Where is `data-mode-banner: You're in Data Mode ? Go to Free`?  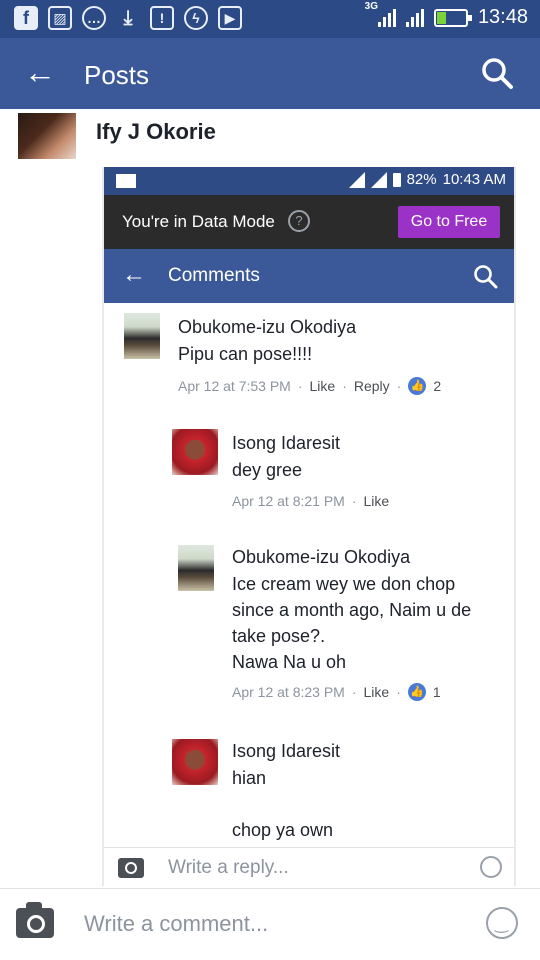
data-mode-banner: You're in Data Mode ? Go to Free is located at coordinates (309, 222).